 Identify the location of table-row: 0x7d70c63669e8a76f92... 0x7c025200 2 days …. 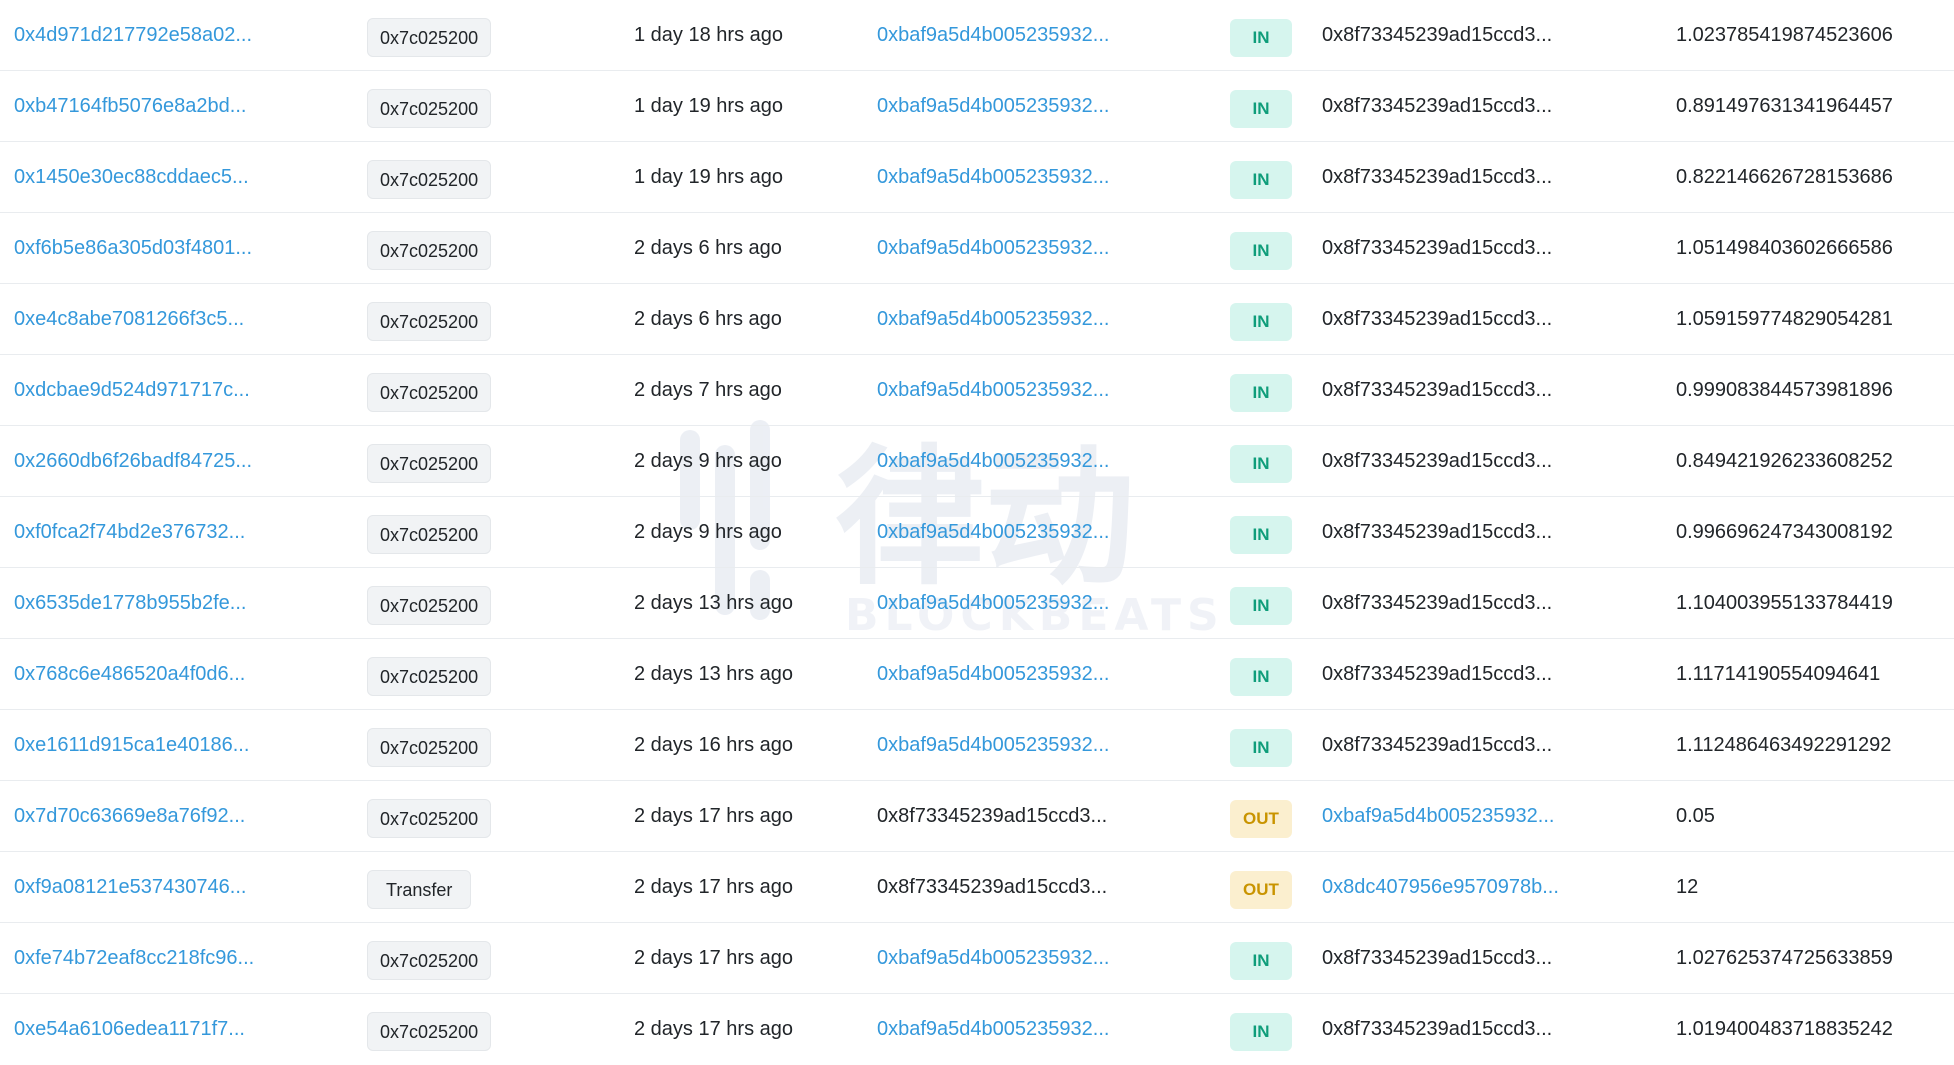
(977, 816).